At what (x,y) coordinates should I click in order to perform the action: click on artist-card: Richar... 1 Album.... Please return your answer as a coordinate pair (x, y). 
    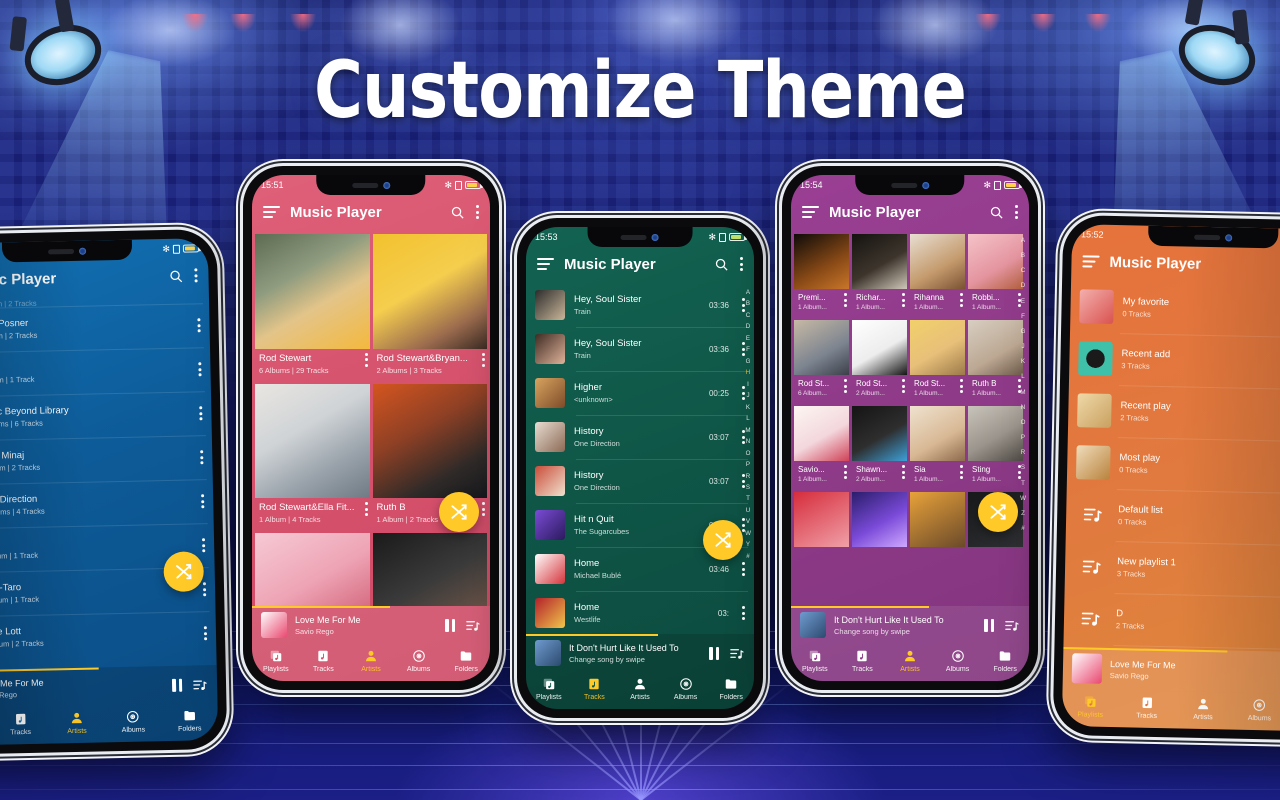
    Looking at the image, I should click on (879, 275).